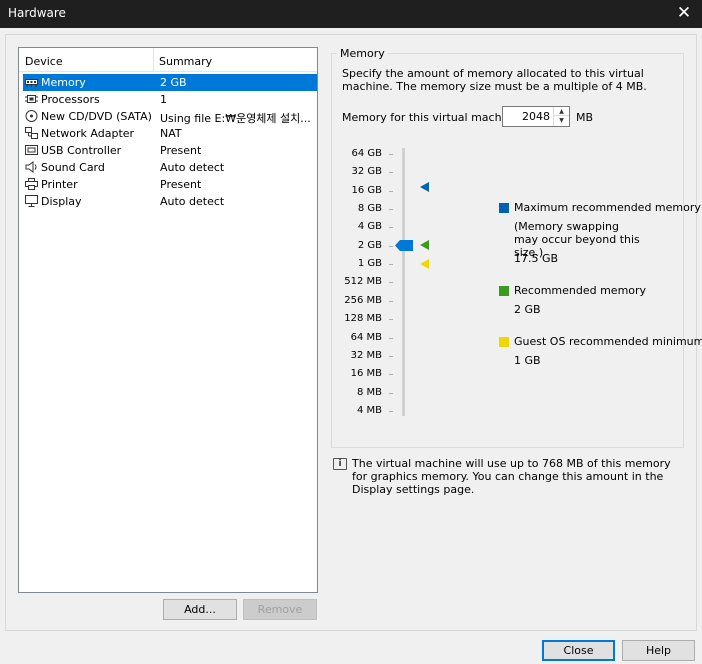 The height and width of the screenshot is (664, 702). Describe the element at coordinates (366, 190) in the screenshot. I see `scale-label: 16 GB` at that location.